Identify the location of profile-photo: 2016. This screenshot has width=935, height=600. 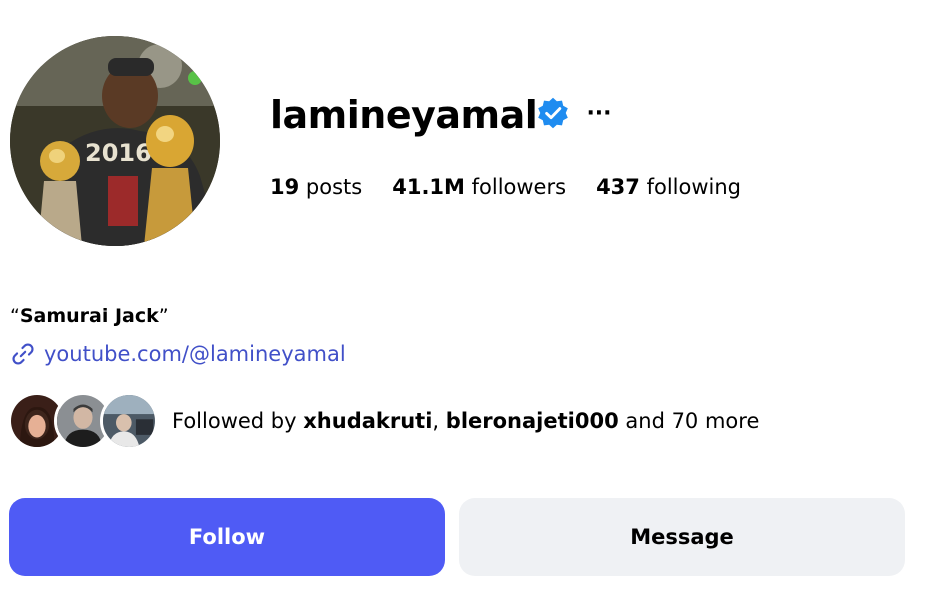
(115, 141).